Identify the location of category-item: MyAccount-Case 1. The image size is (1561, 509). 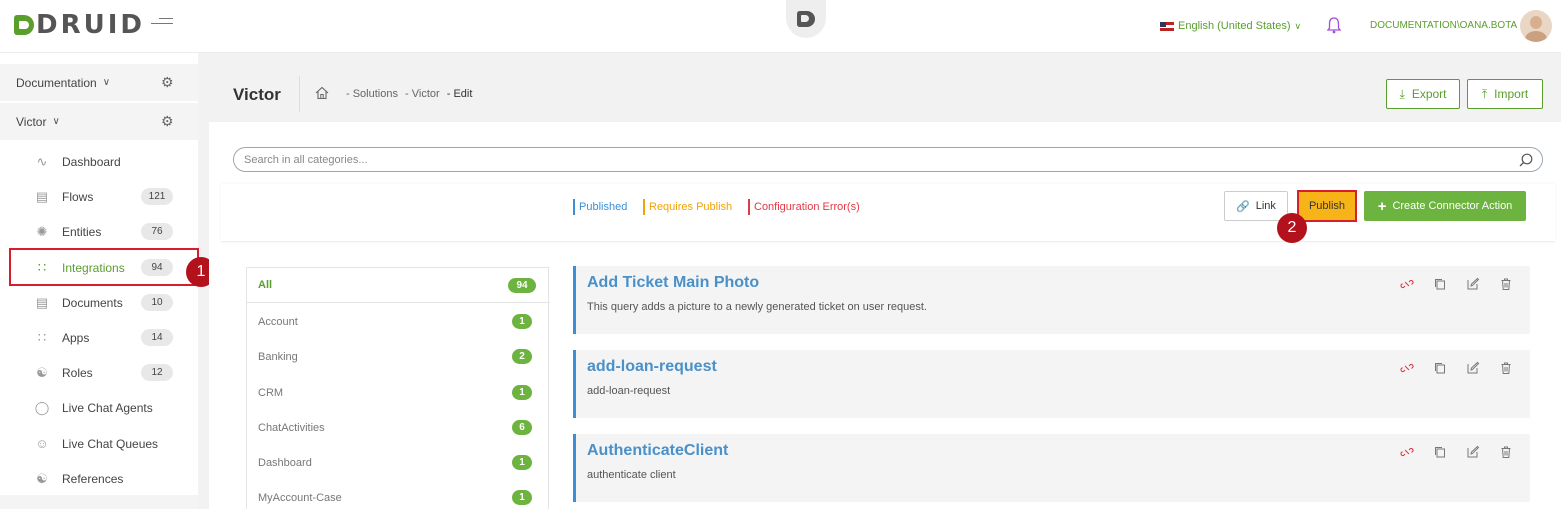
(398, 494).